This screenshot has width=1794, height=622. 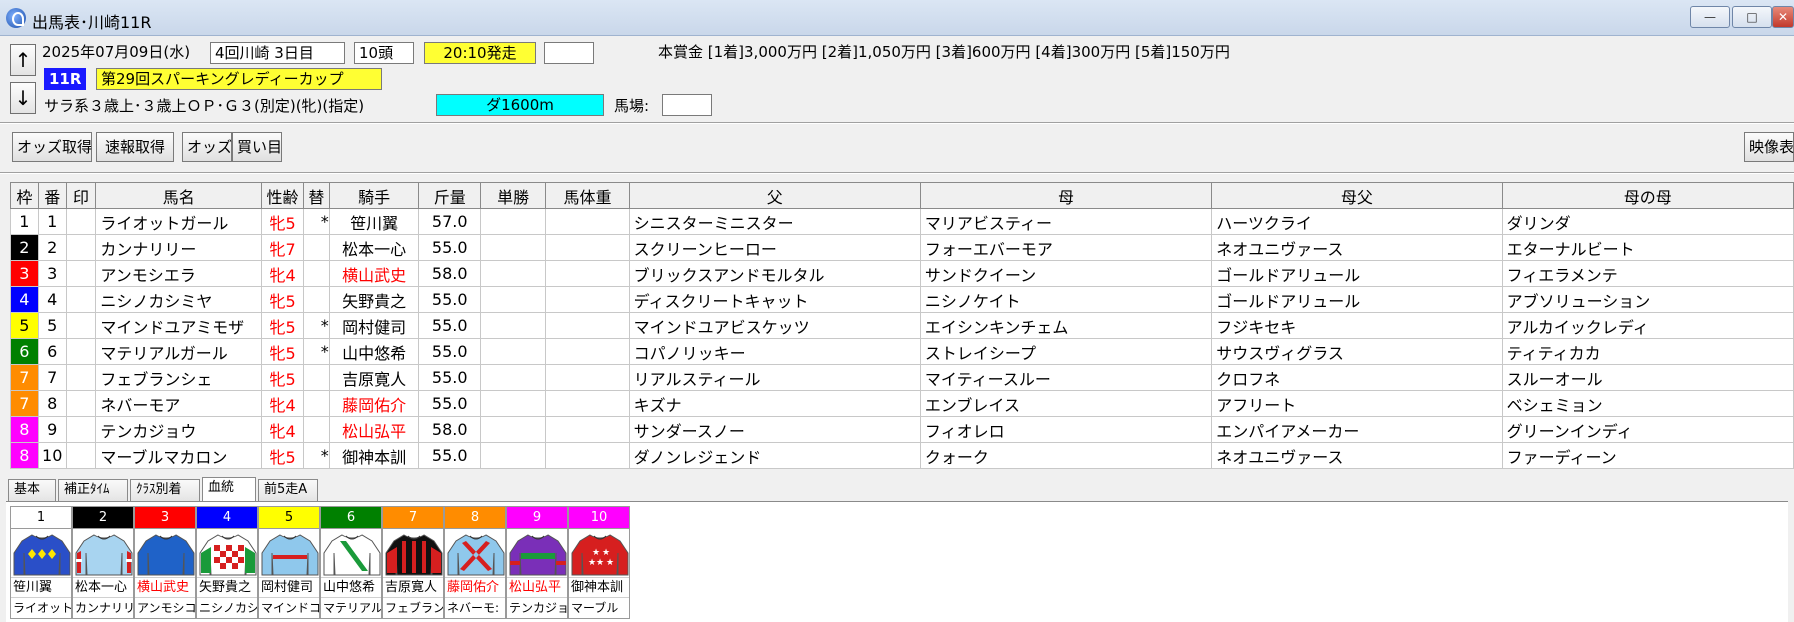 I want to click on number-cell: 2, so click(x=52, y=247).